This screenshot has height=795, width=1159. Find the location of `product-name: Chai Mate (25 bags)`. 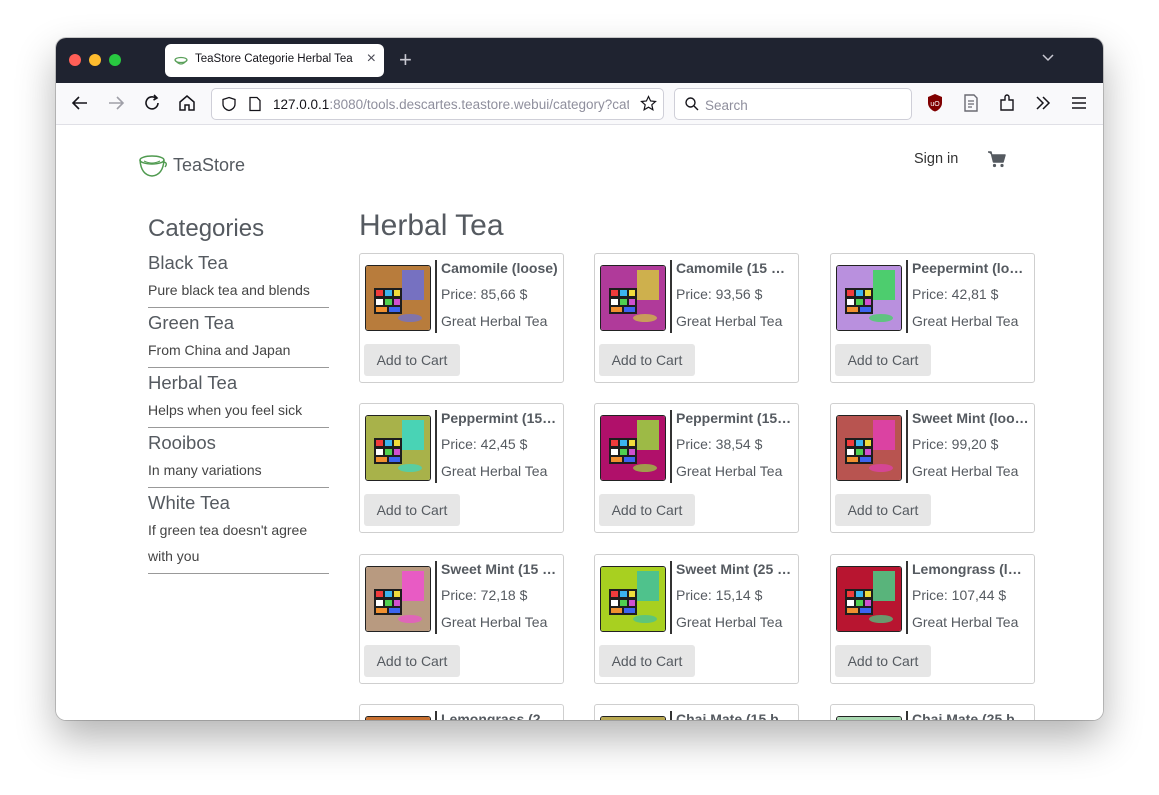

product-name: Chai Mate (25 bags) is located at coordinates (970, 715).